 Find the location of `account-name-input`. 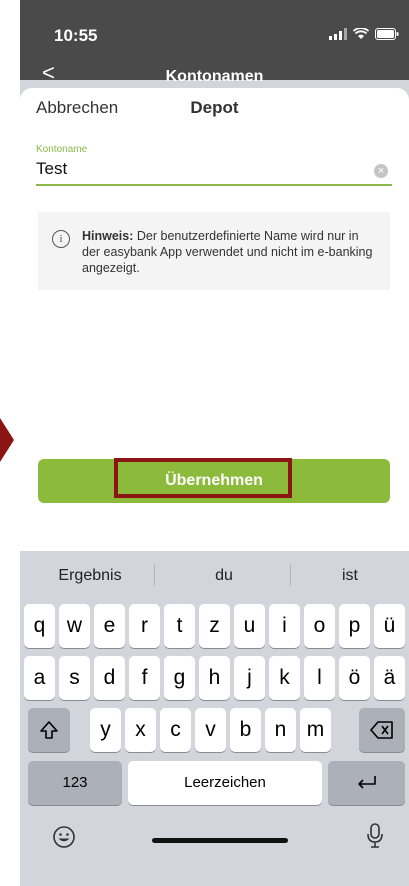

account-name-input is located at coordinates (196, 169).